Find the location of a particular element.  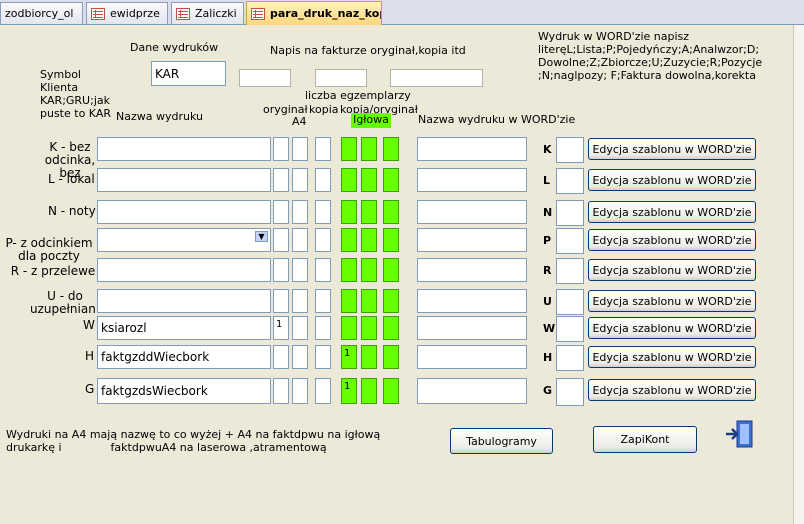

exit-door-icon is located at coordinates (739, 434).